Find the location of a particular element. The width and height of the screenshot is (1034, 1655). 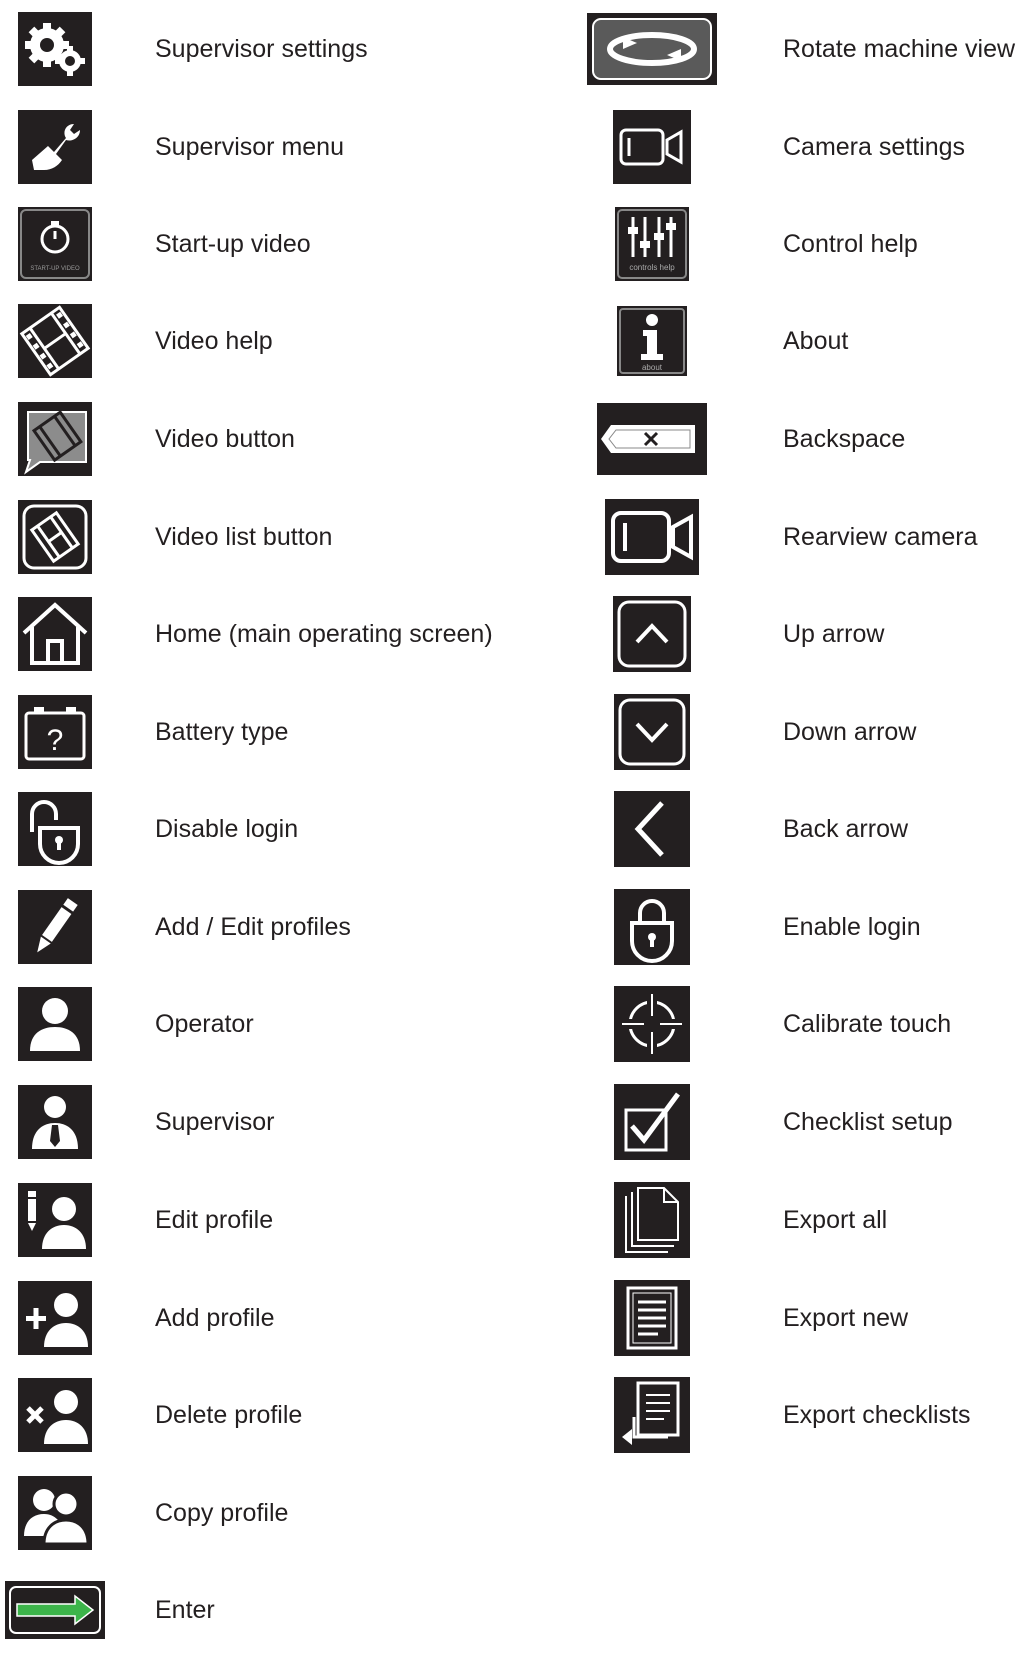

label-enable-login: Enable login is located at coordinates (852, 927).